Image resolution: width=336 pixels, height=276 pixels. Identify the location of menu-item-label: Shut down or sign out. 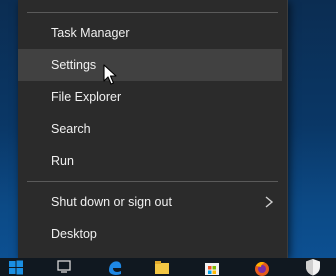
(111, 202).